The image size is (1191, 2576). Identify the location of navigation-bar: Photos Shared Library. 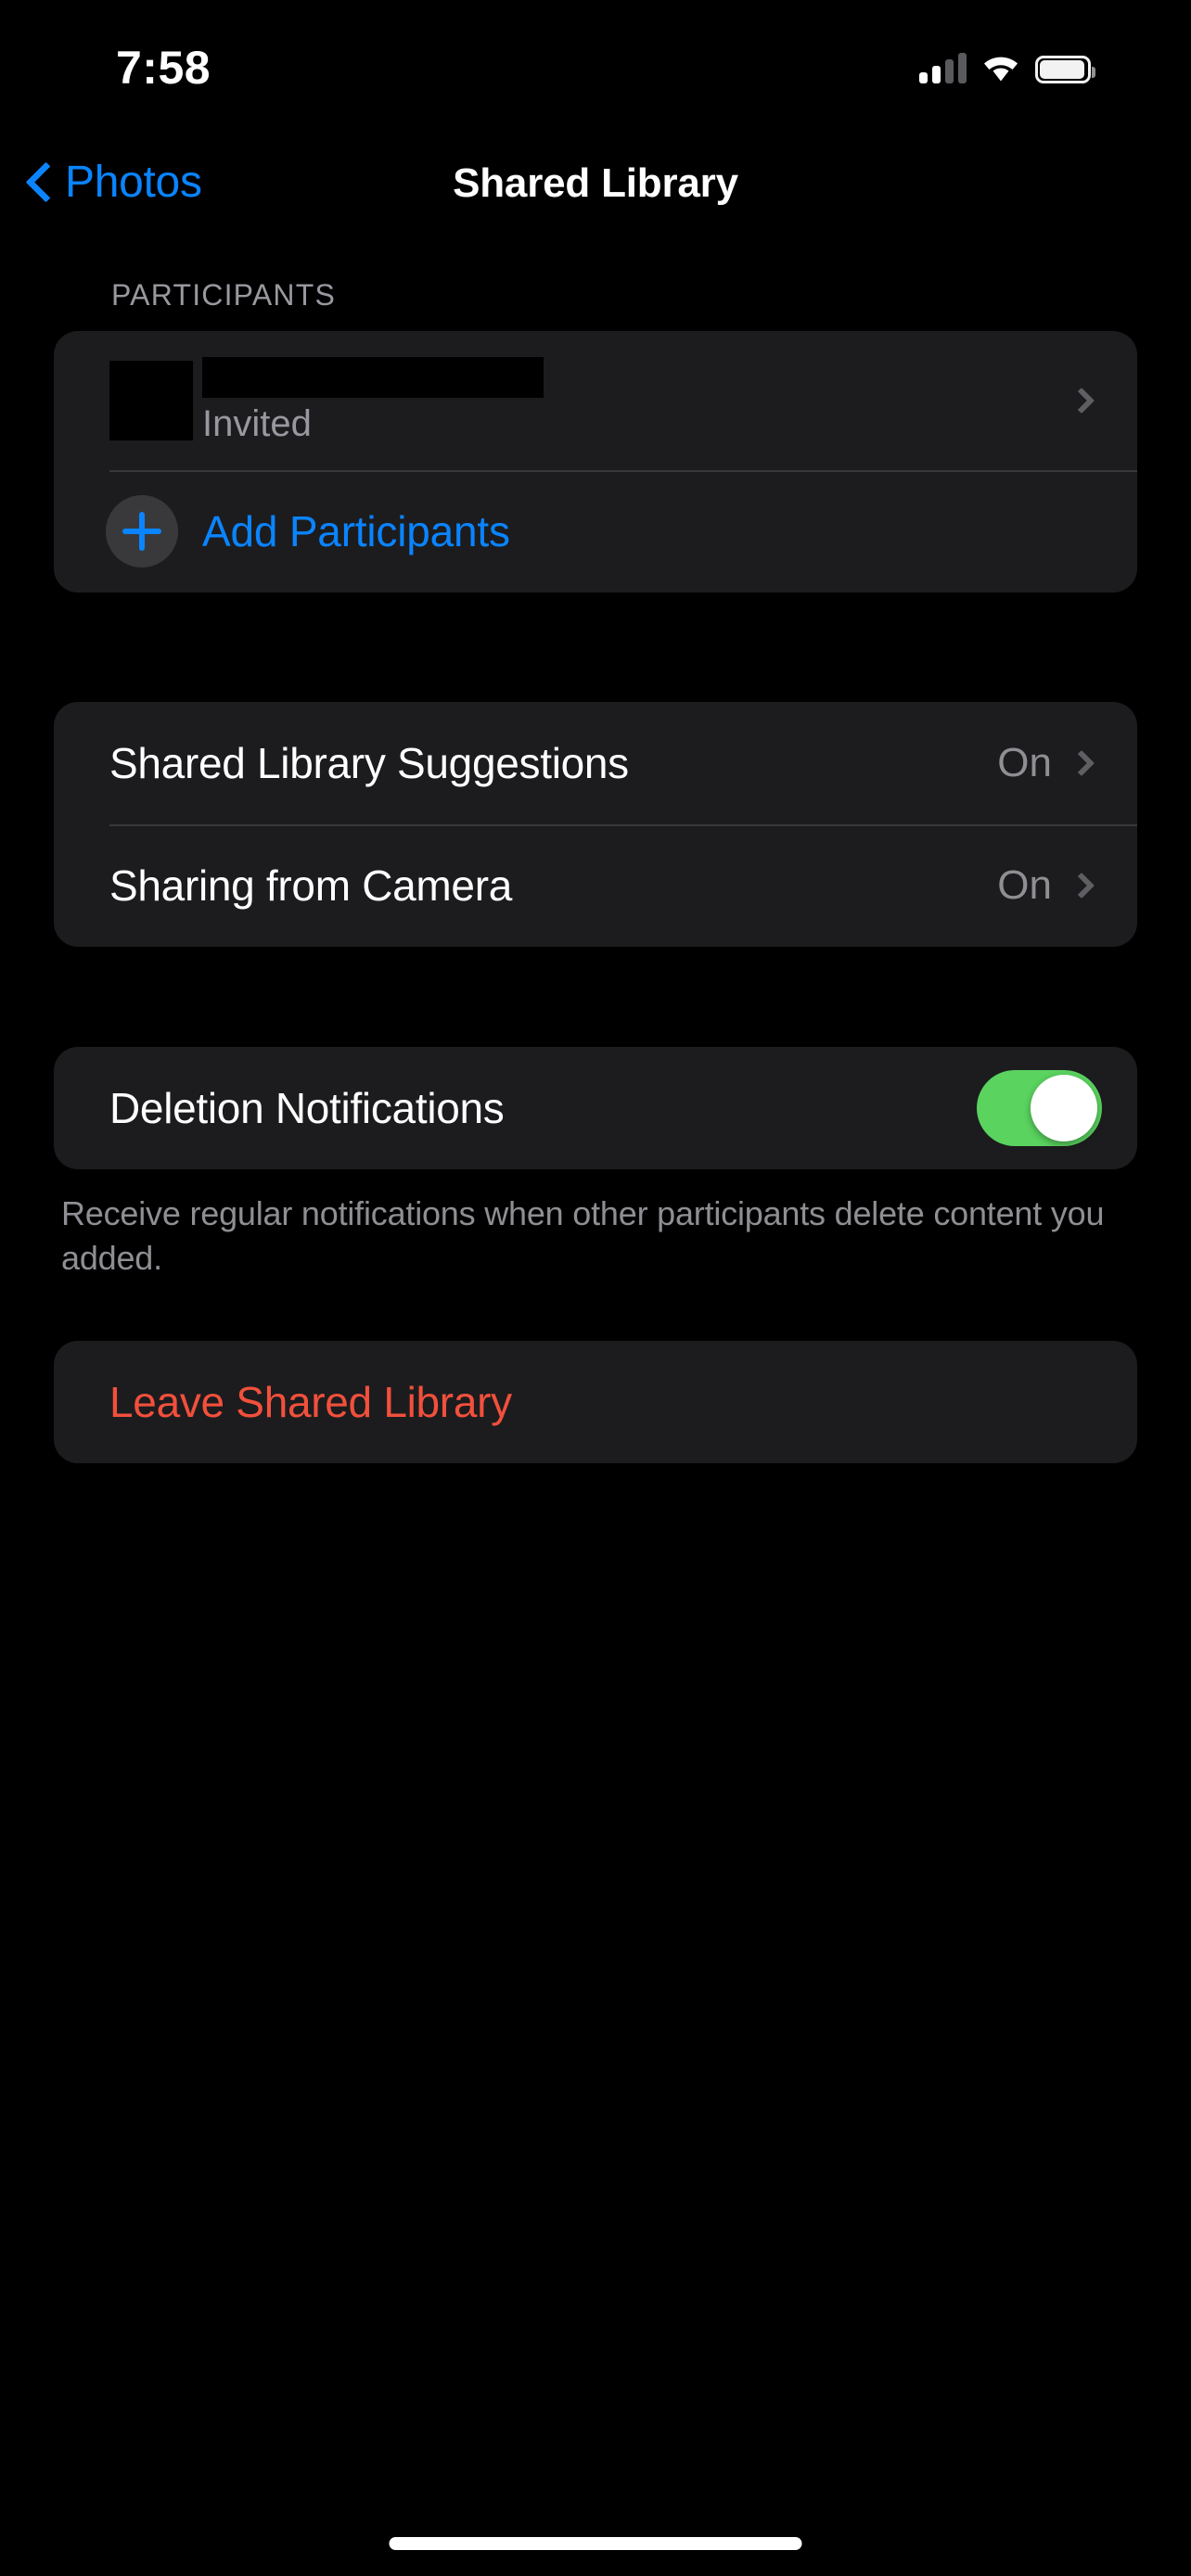
(595, 192).